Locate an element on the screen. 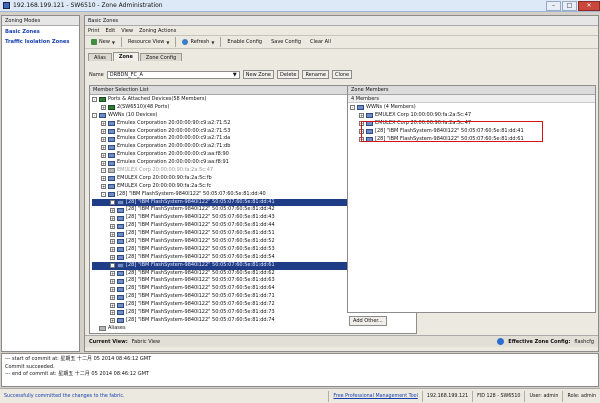 This screenshot has height=403, width=600. tab-alias: Alias is located at coordinates (100, 57).